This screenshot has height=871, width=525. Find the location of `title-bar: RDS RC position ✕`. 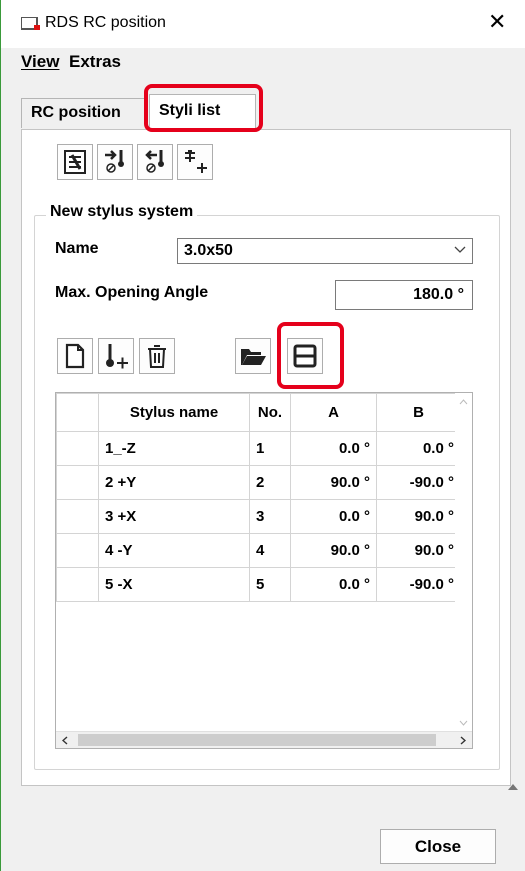

title-bar: RDS RC position ✕ is located at coordinates (263, 24).